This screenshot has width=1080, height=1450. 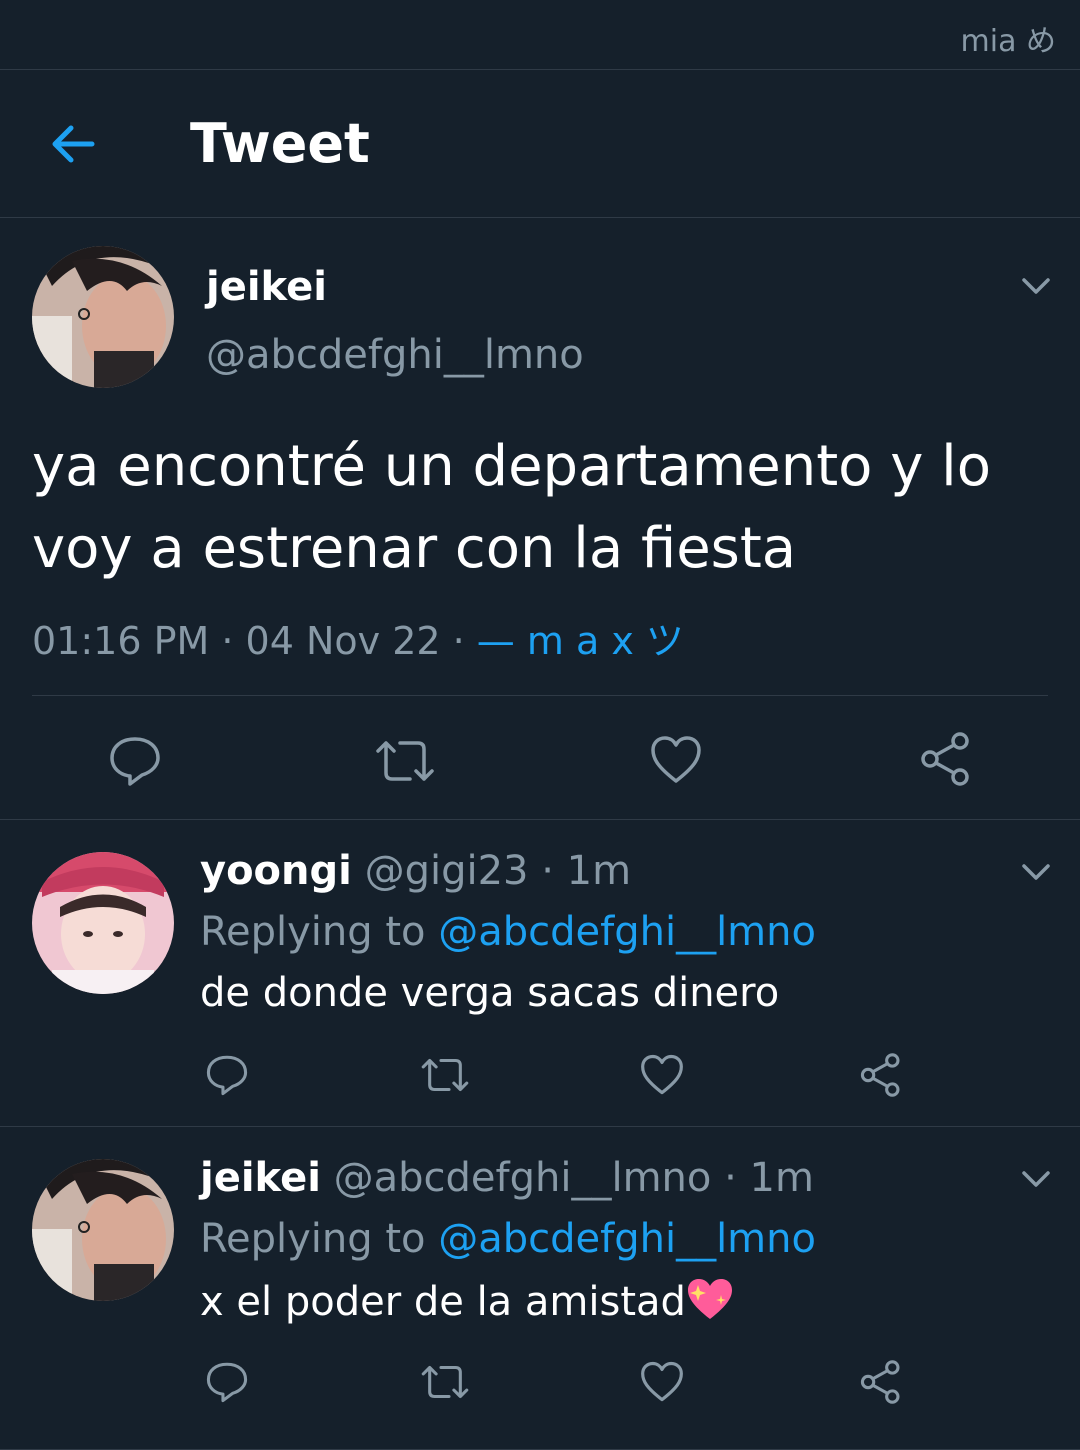 What do you see at coordinates (1008, 41) in the screenshot?
I see `status-bar-text: mia め` at bounding box center [1008, 41].